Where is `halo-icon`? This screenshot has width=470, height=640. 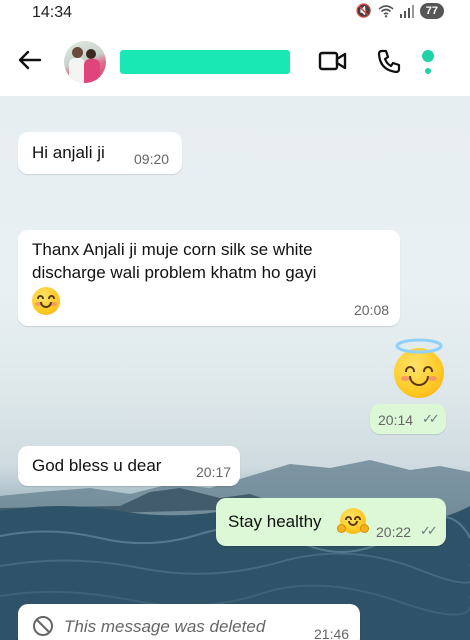
halo-icon is located at coordinates (419, 346).